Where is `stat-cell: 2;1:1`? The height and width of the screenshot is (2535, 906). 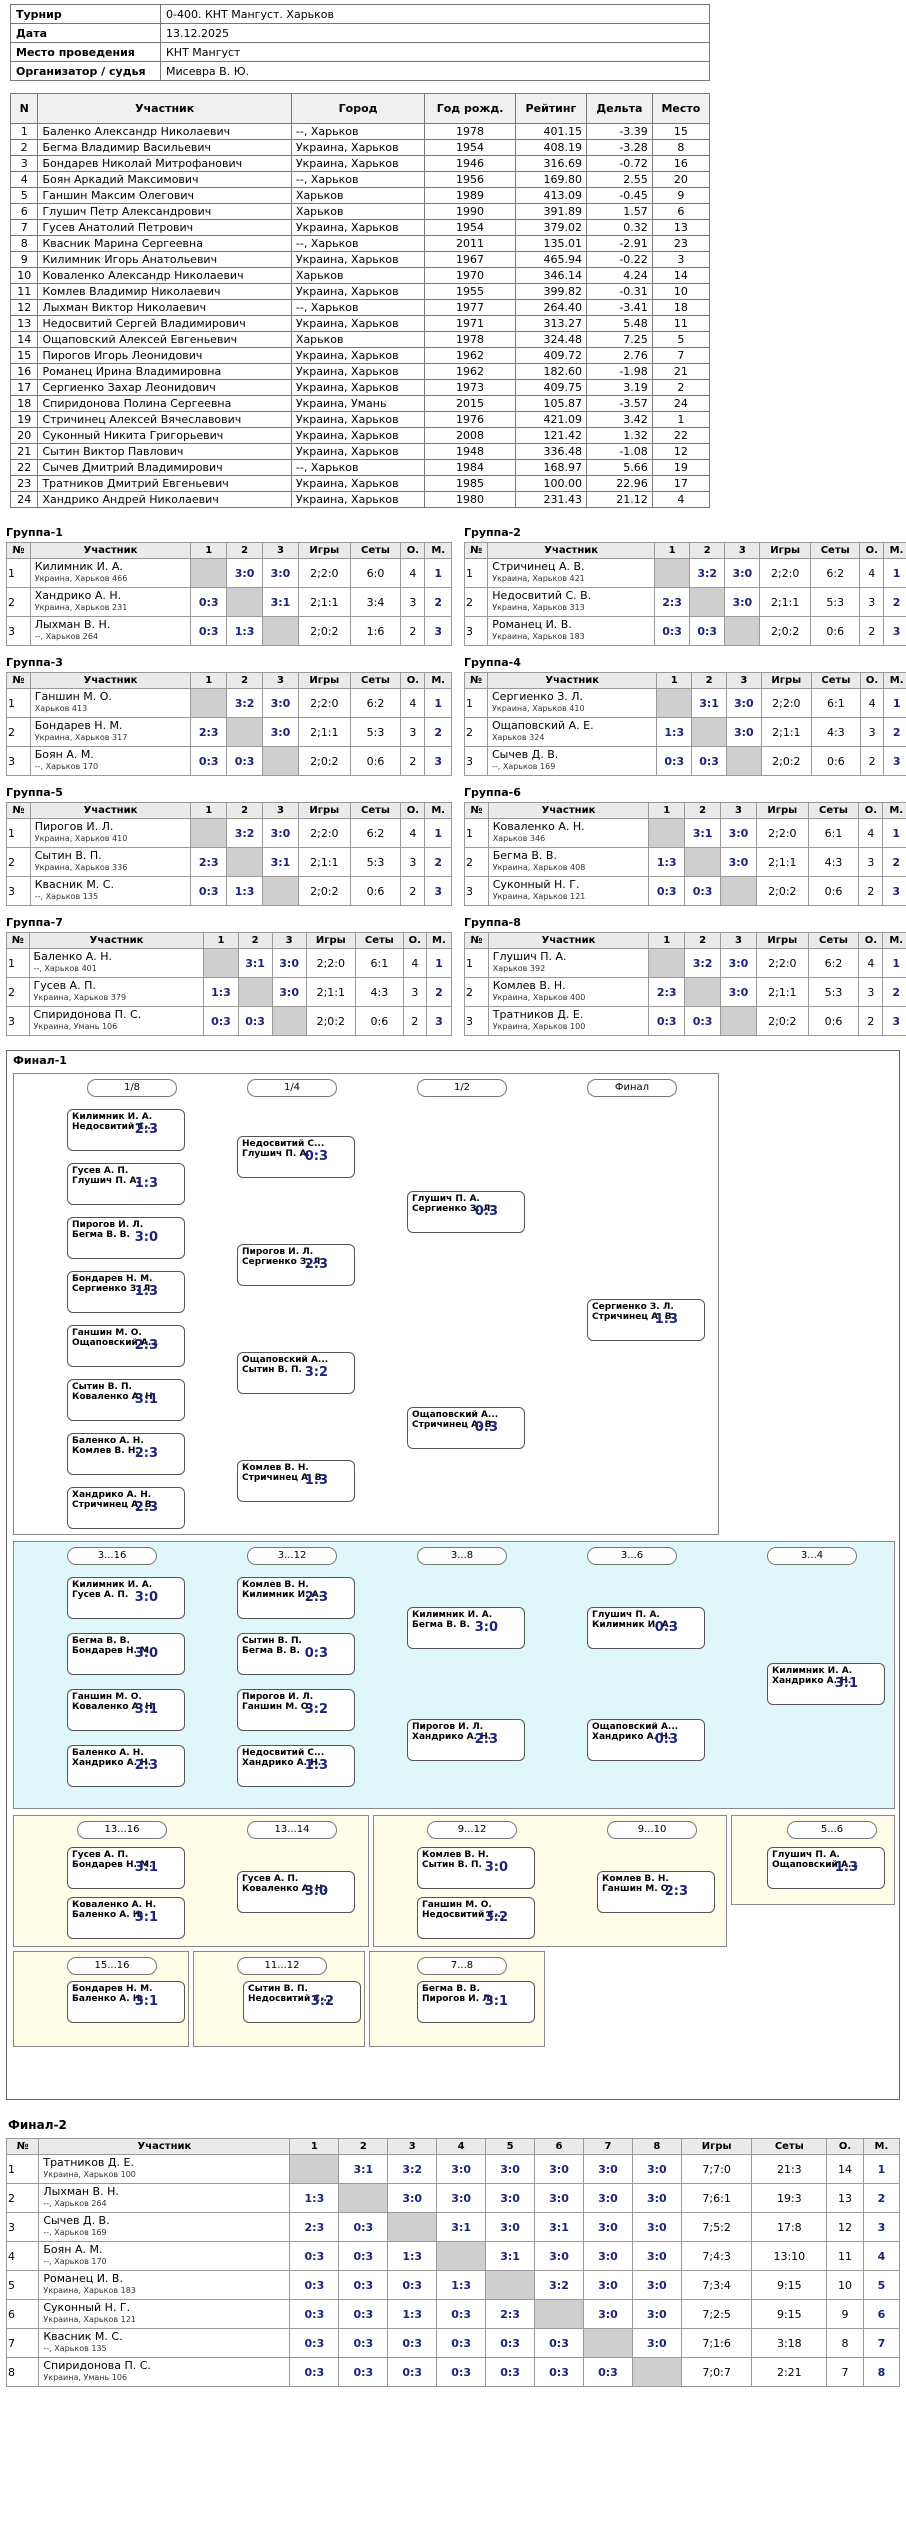
stat-cell: 2;1:1 is located at coordinates (786, 732).